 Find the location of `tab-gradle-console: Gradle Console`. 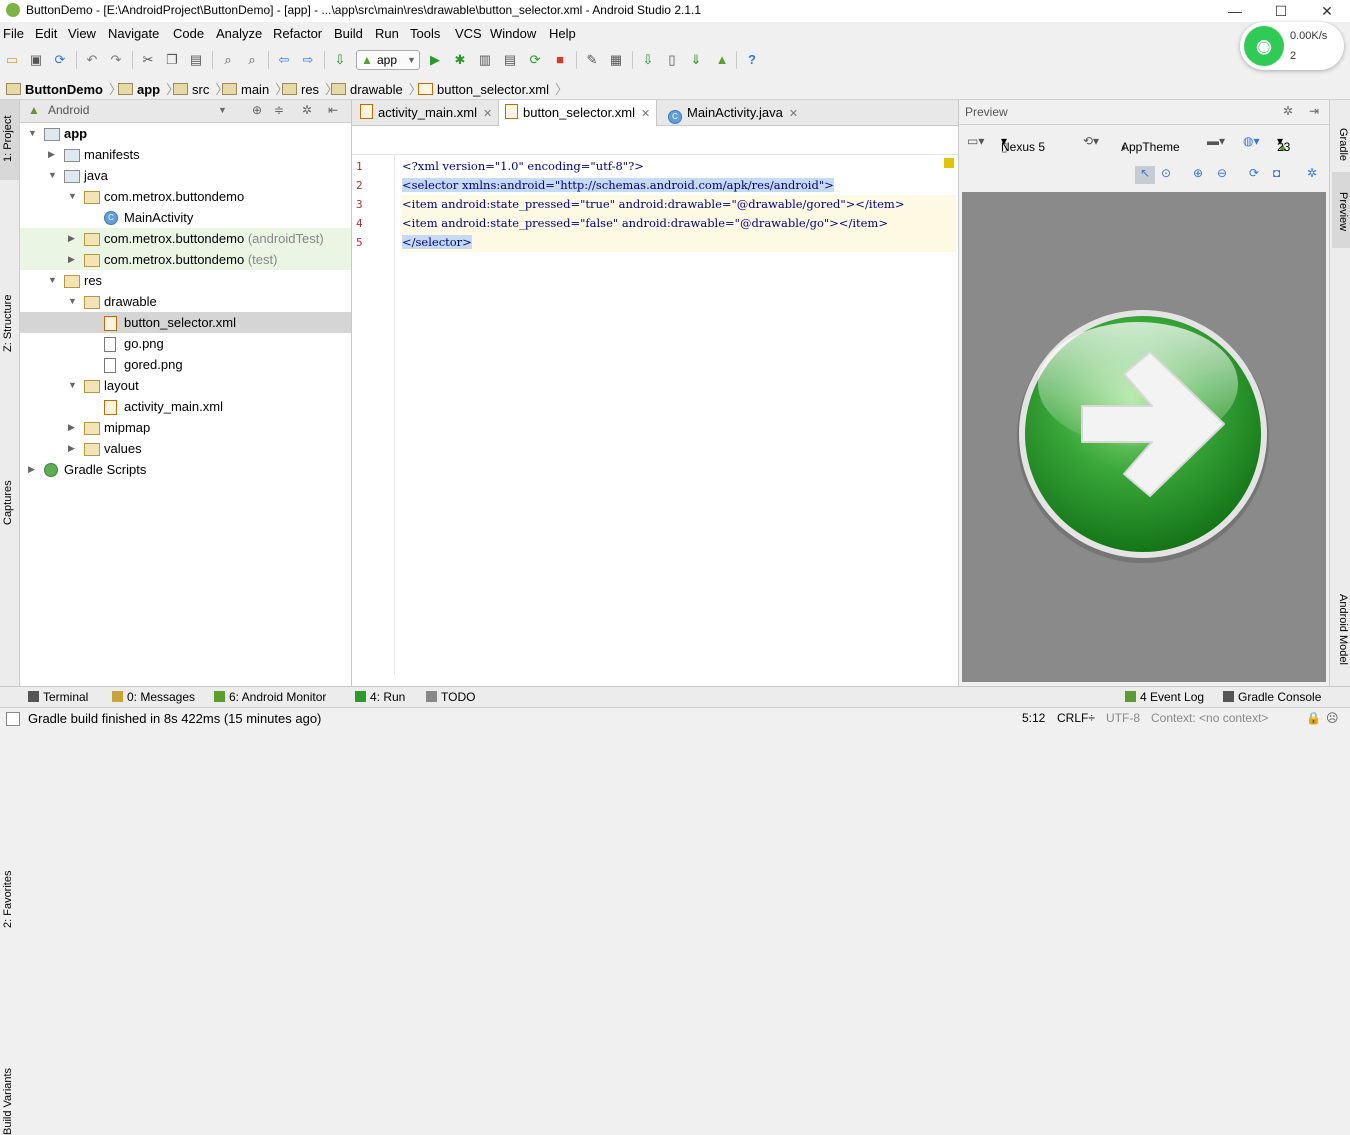

tab-gradle-console: Gradle Console is located at coordinates (1272, 697).